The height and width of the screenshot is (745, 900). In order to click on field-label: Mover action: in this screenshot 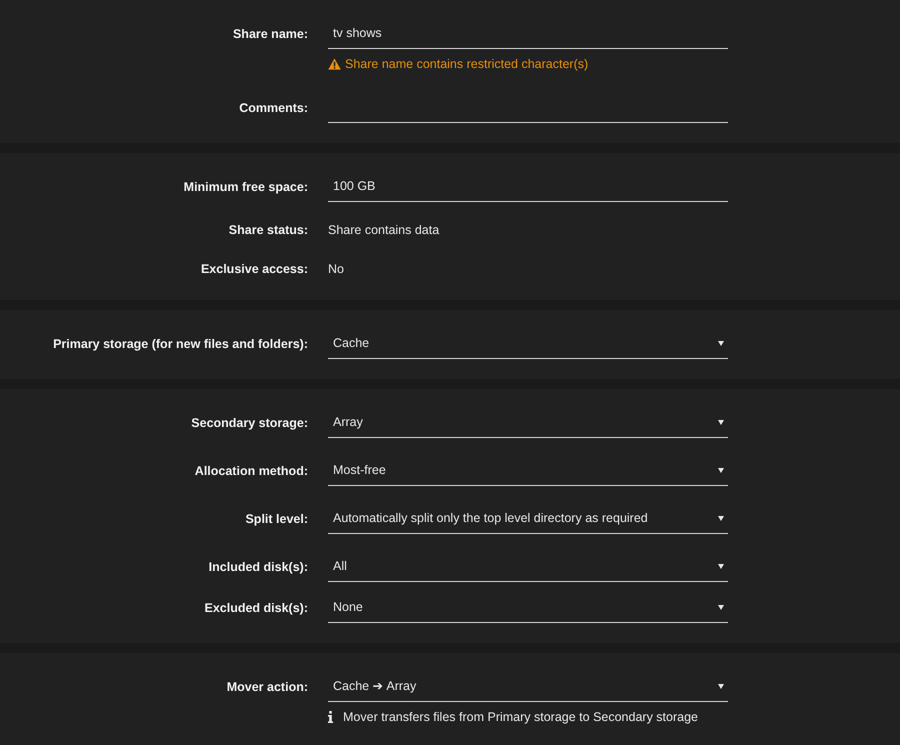, I will do `click(267, 686)`.